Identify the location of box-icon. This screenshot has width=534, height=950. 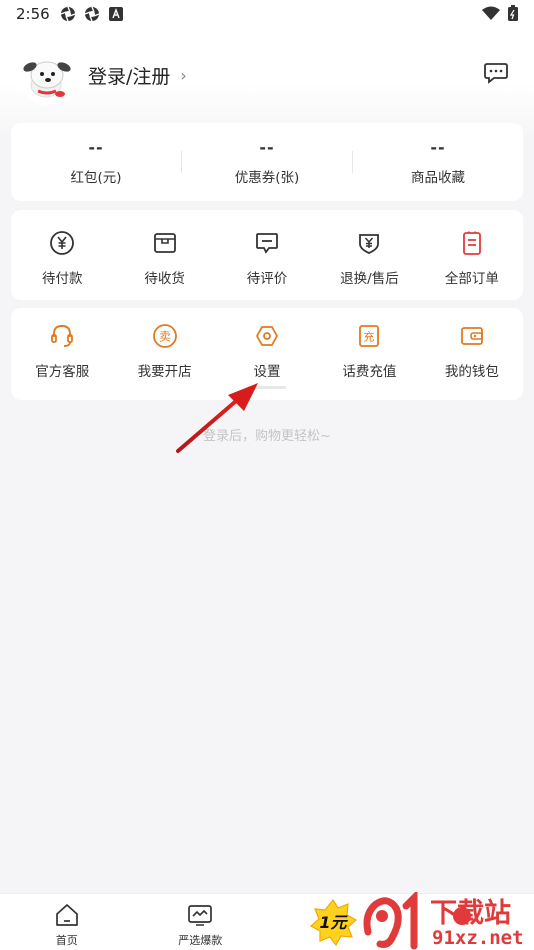
(165, 243).